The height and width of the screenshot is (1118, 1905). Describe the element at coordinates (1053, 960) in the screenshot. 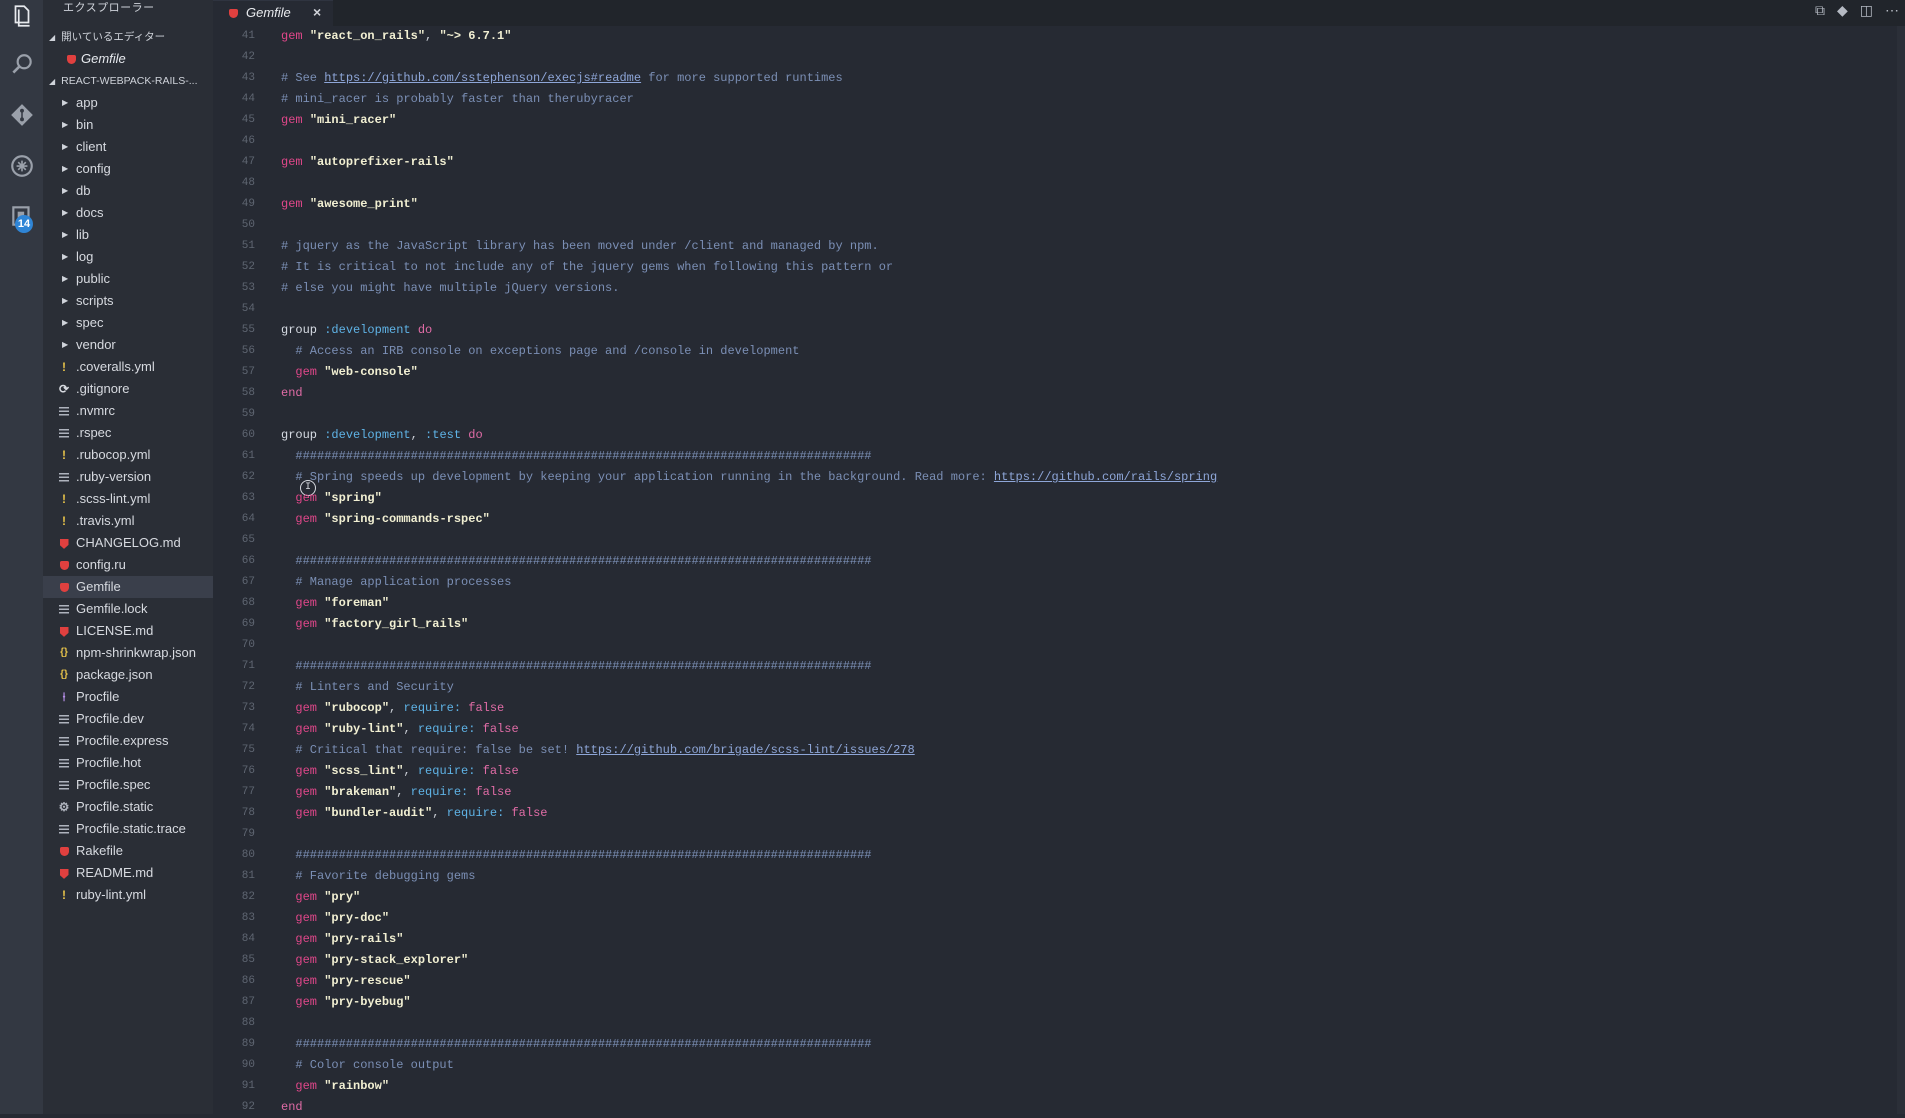

I see `code-line: 85 gem "pry-stack_explorer"` at that location.